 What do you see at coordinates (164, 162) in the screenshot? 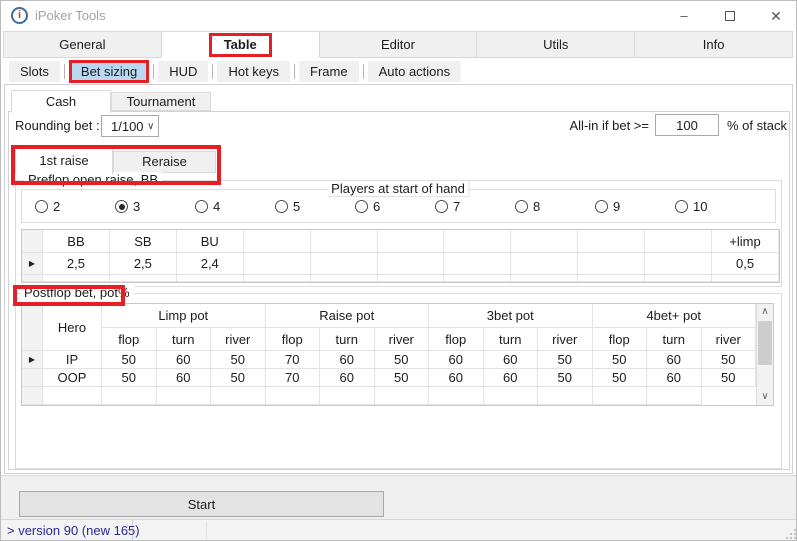
I see `tab-reraise: Reraise` at bounding box center [164, 162].